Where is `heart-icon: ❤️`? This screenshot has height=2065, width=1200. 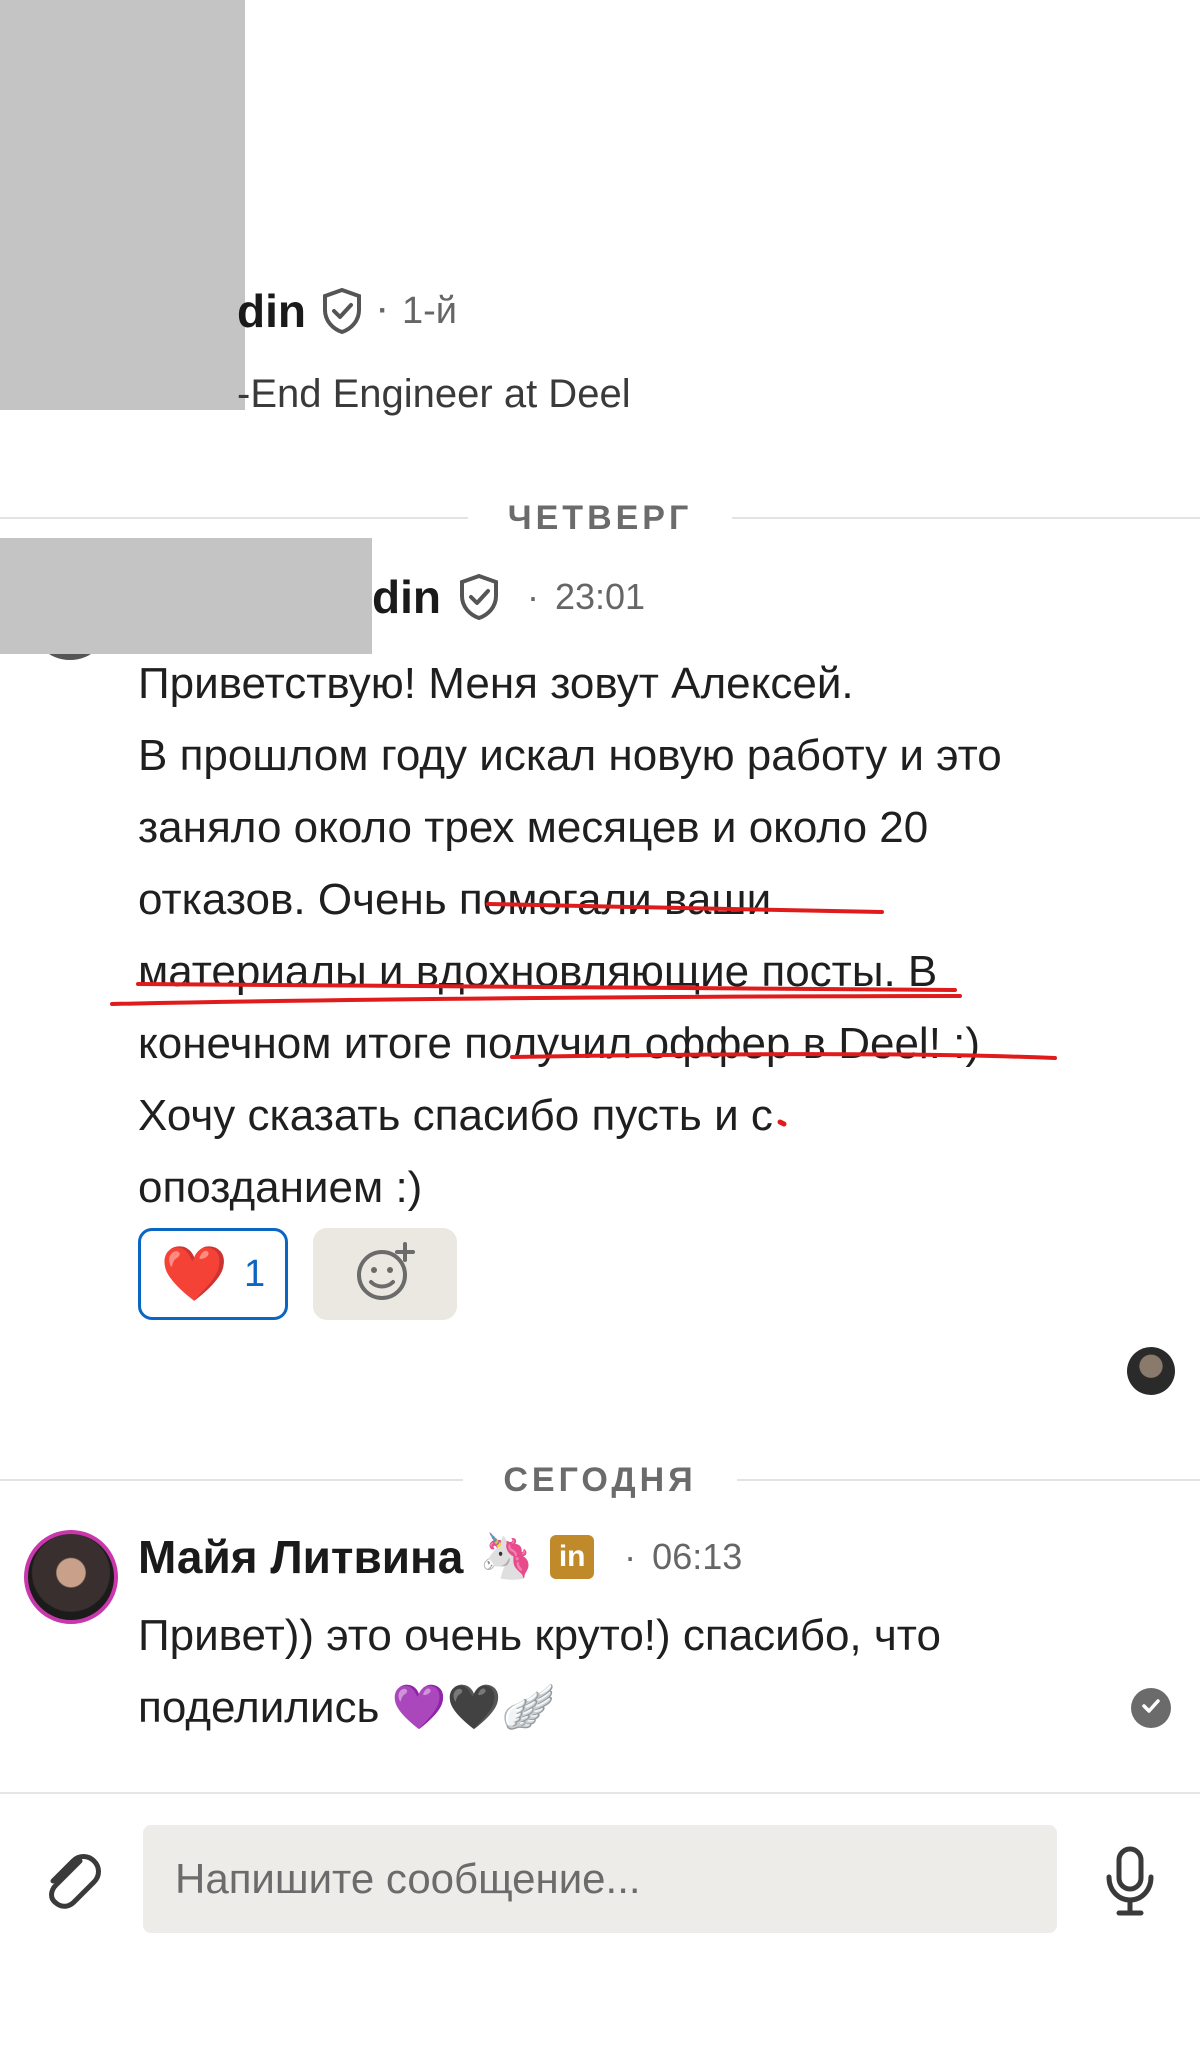
heart-icon: ❤️ is located at coordinates (194, 1274).